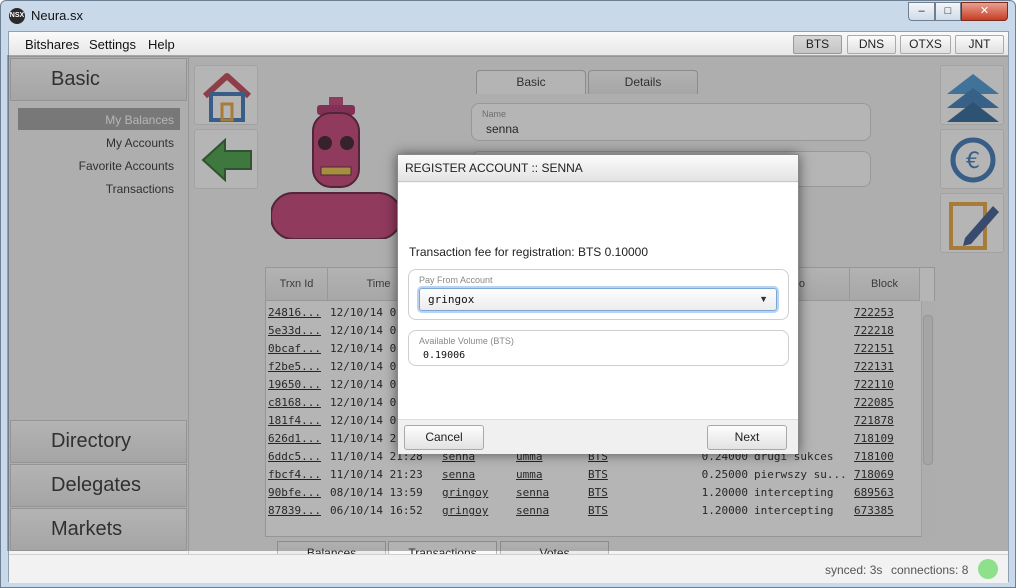  I want to click on minimize-button: –, so click(921, 11).